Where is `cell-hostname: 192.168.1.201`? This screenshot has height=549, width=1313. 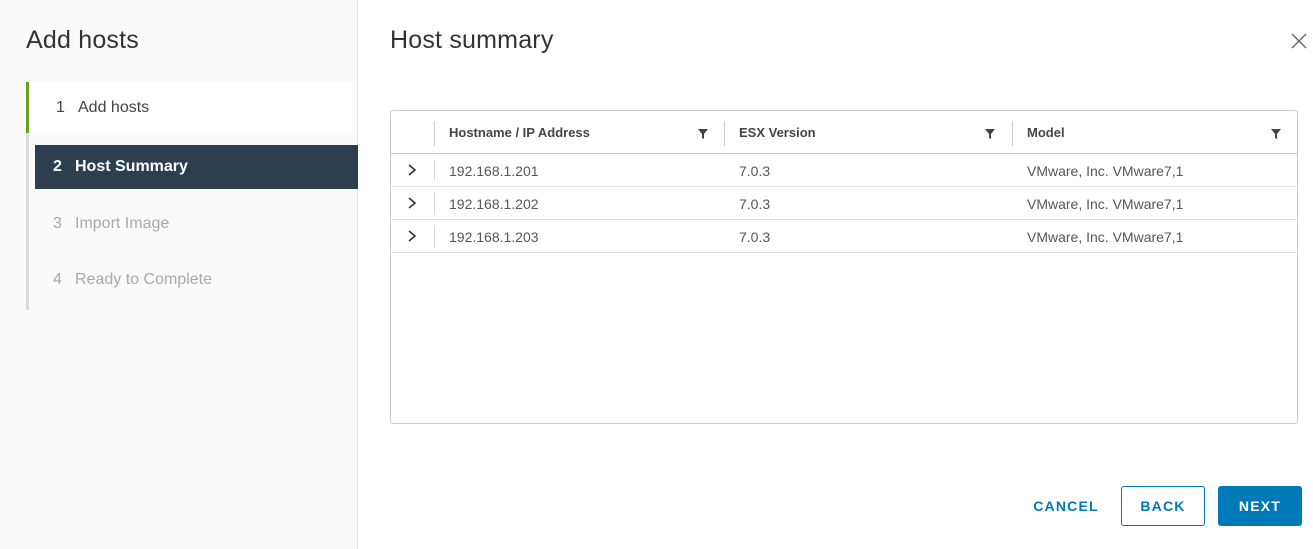
cell-hostname: 192.168.1.201 is located at coordinates (494, 170).